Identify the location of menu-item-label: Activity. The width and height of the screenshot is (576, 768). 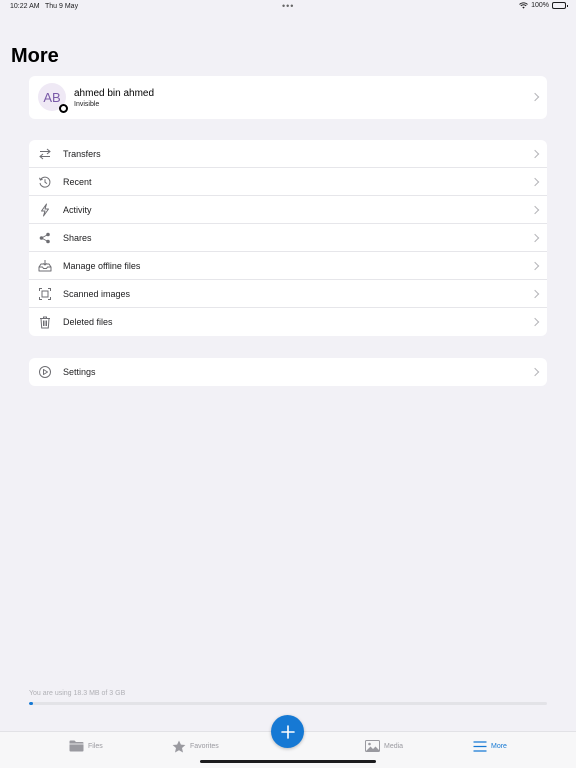
(77, 209).